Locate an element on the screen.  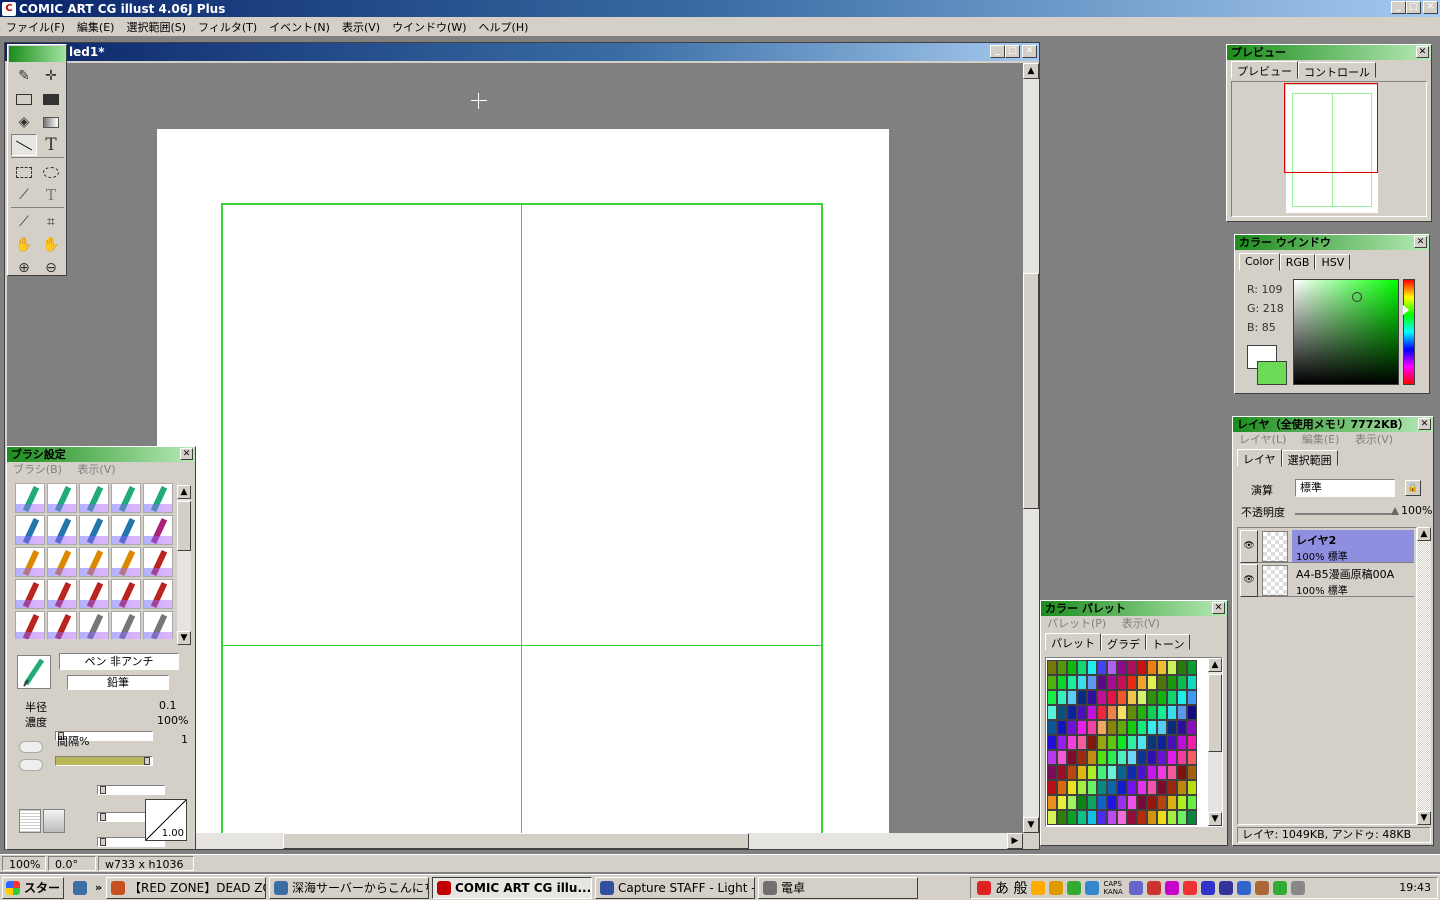
palette-scrollbar: ▲ ▼ is located at coordinates (1215, 742).